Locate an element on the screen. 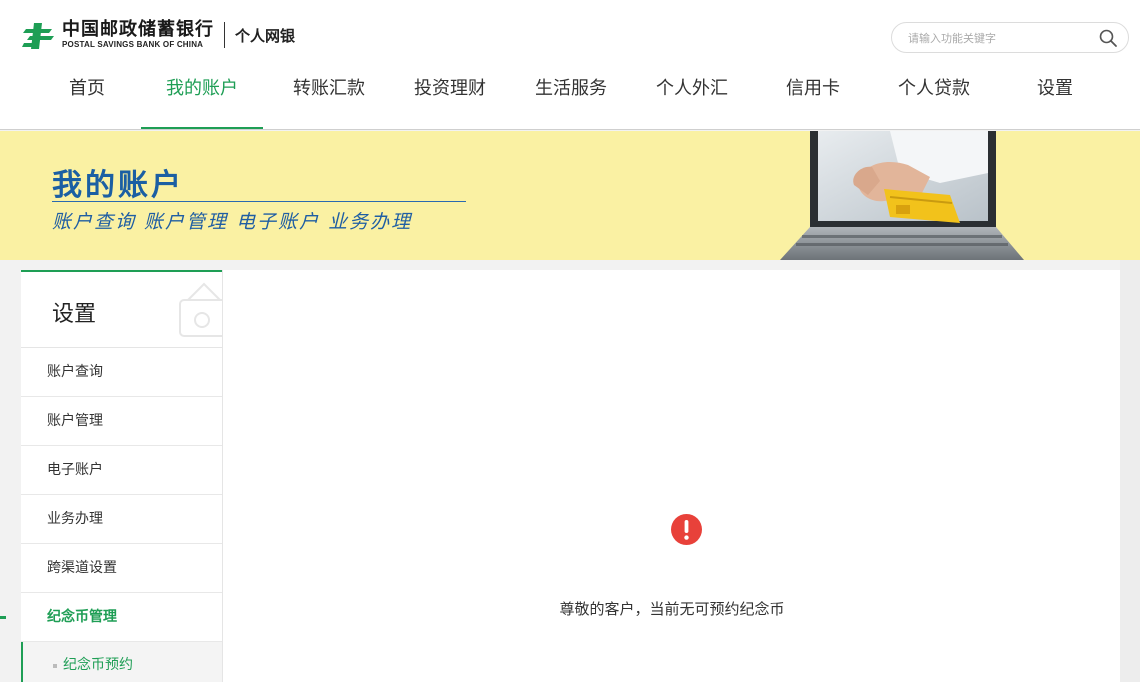 The width and height of the screenshot is (1140, 682). sidebar: 设置 账户查询 账户管理 电子账户 业务办理 跨渠道设置 纪念币管理 纪念币预约 is located at coordinates (111, 476).